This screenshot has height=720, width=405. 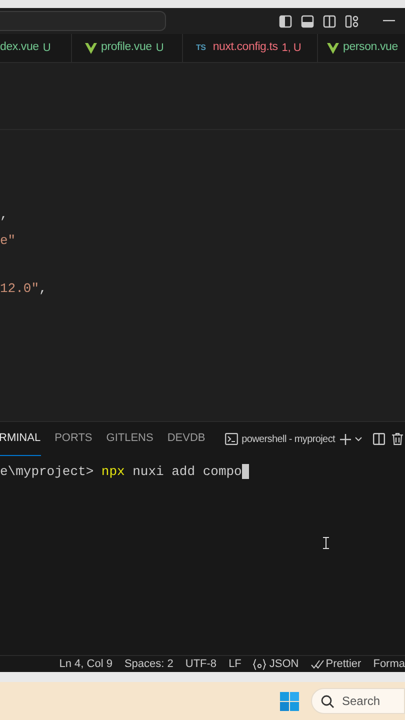 What do you see at coordinates (288, 439) in the screenshot?
I see `terminal-name: powershell - myproject` at bounding box center [288, 439].